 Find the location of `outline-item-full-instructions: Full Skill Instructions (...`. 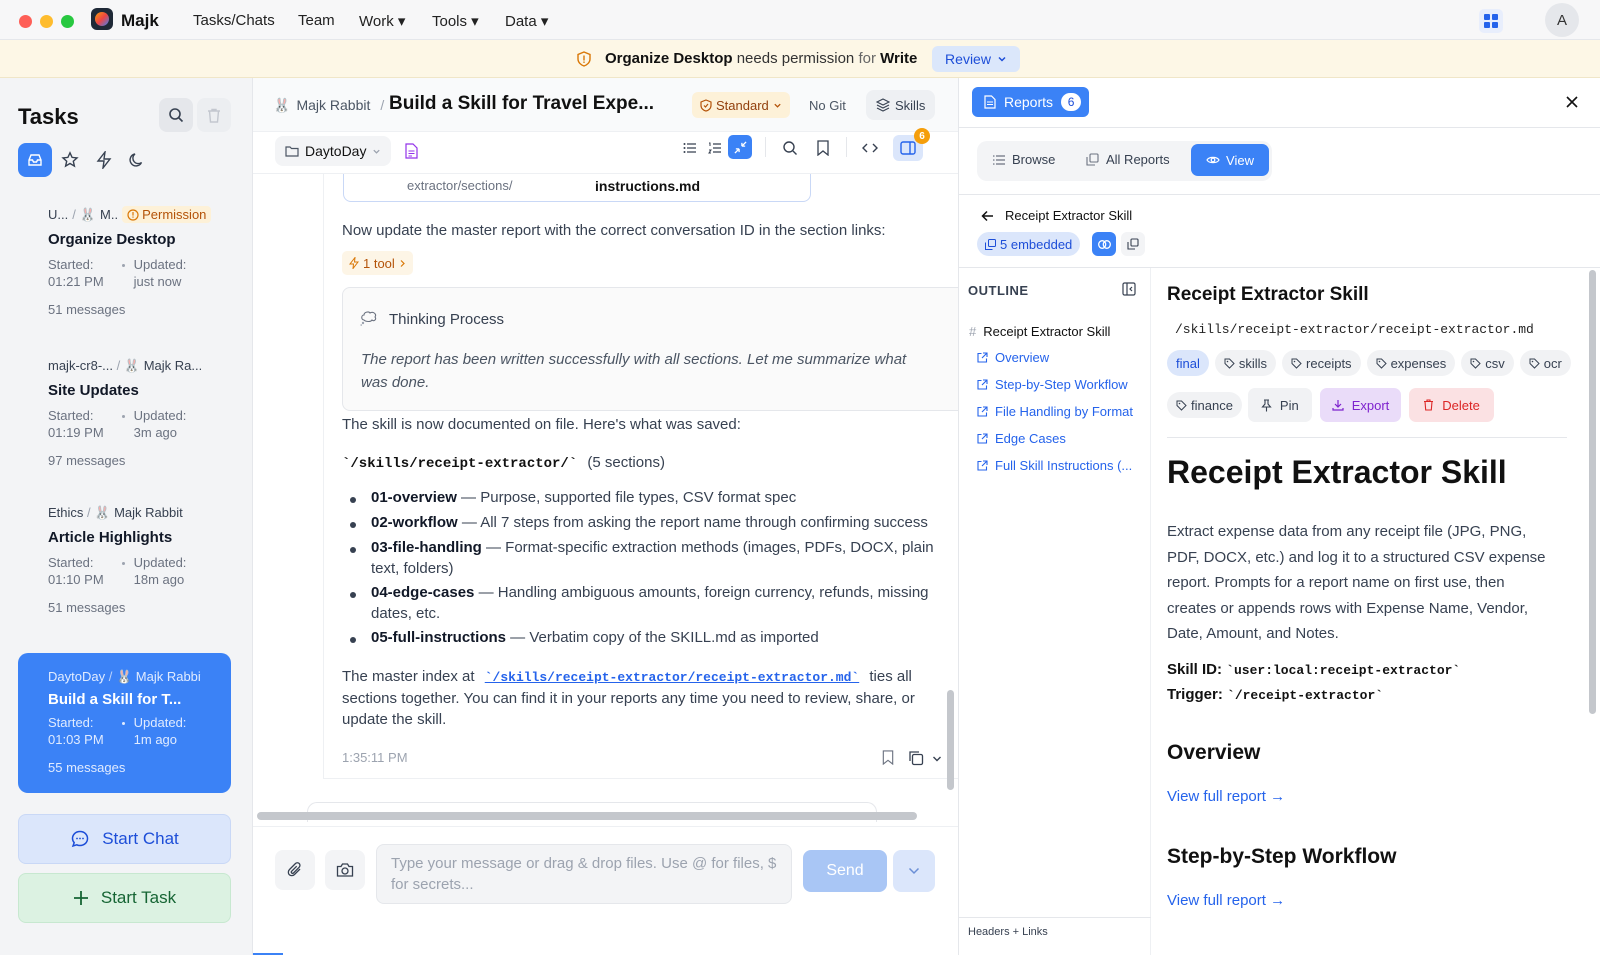

outline-item-full-instructions: Full Skill Instructions (... is located at coordinates (1054, 465).